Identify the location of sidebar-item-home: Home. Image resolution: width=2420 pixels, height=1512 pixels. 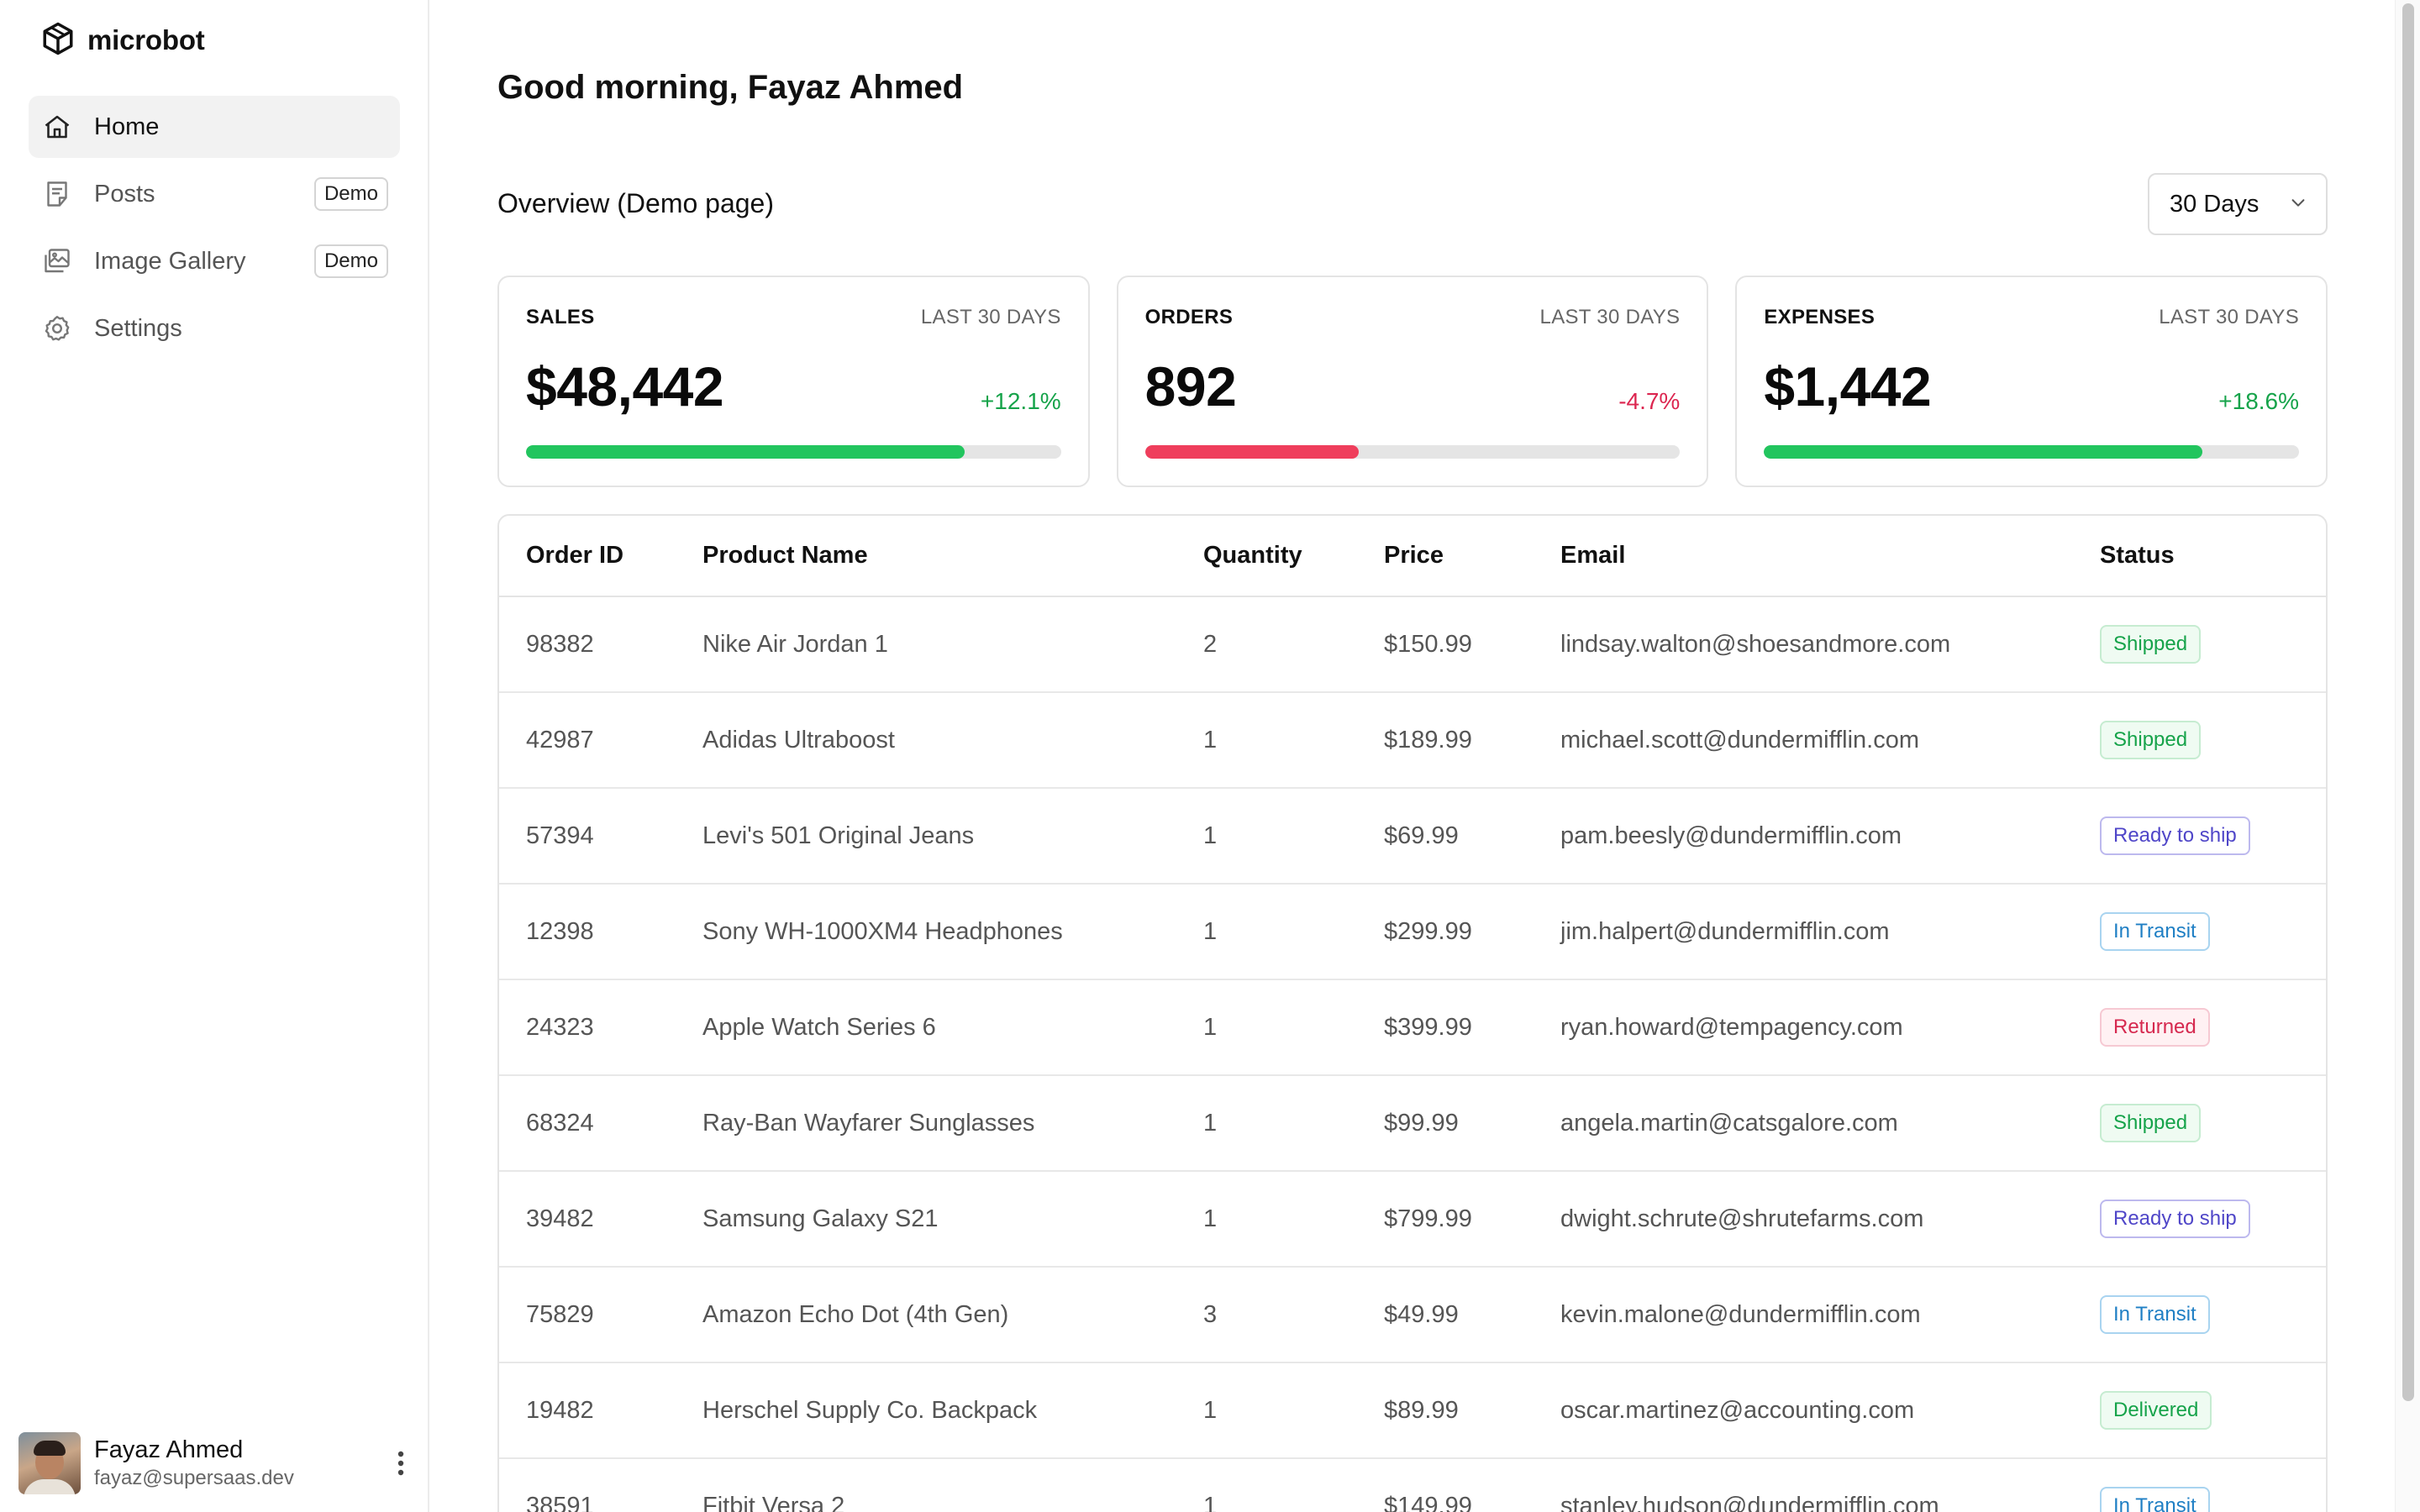
(214, 127).